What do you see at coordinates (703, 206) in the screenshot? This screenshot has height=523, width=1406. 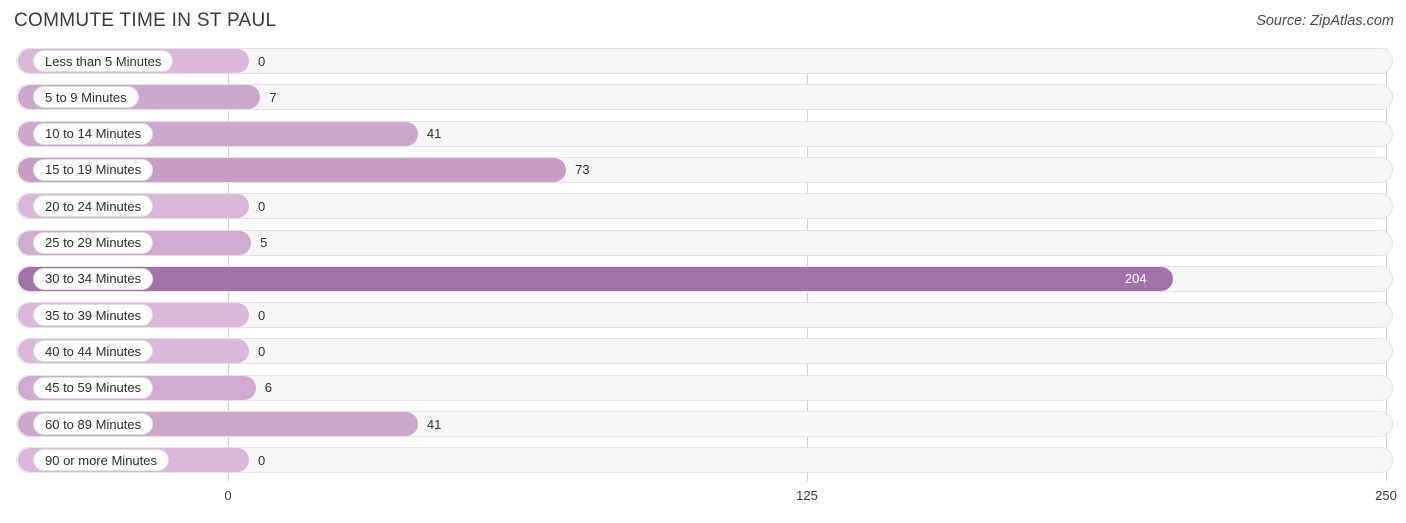 I see `bar-row: 20 to 24 Minutes 0` at bounding box center [703, 206].